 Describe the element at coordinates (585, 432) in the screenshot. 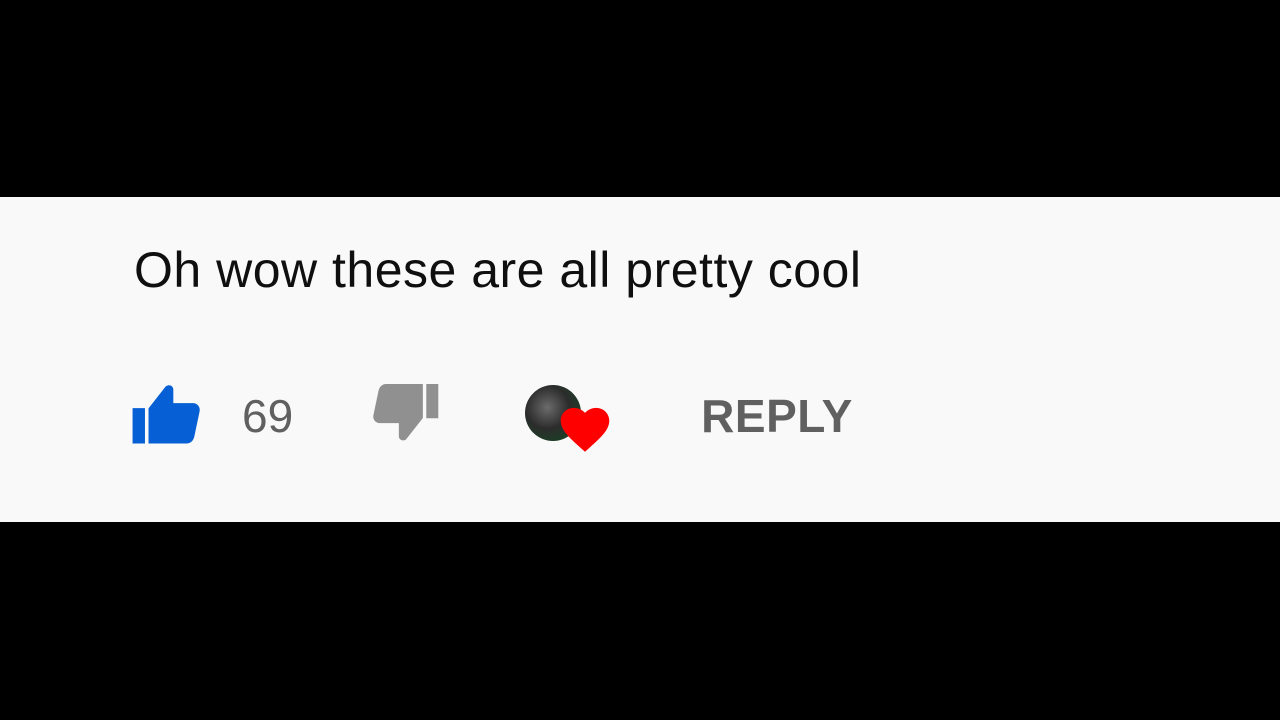

I see `heart-icon` at that location.